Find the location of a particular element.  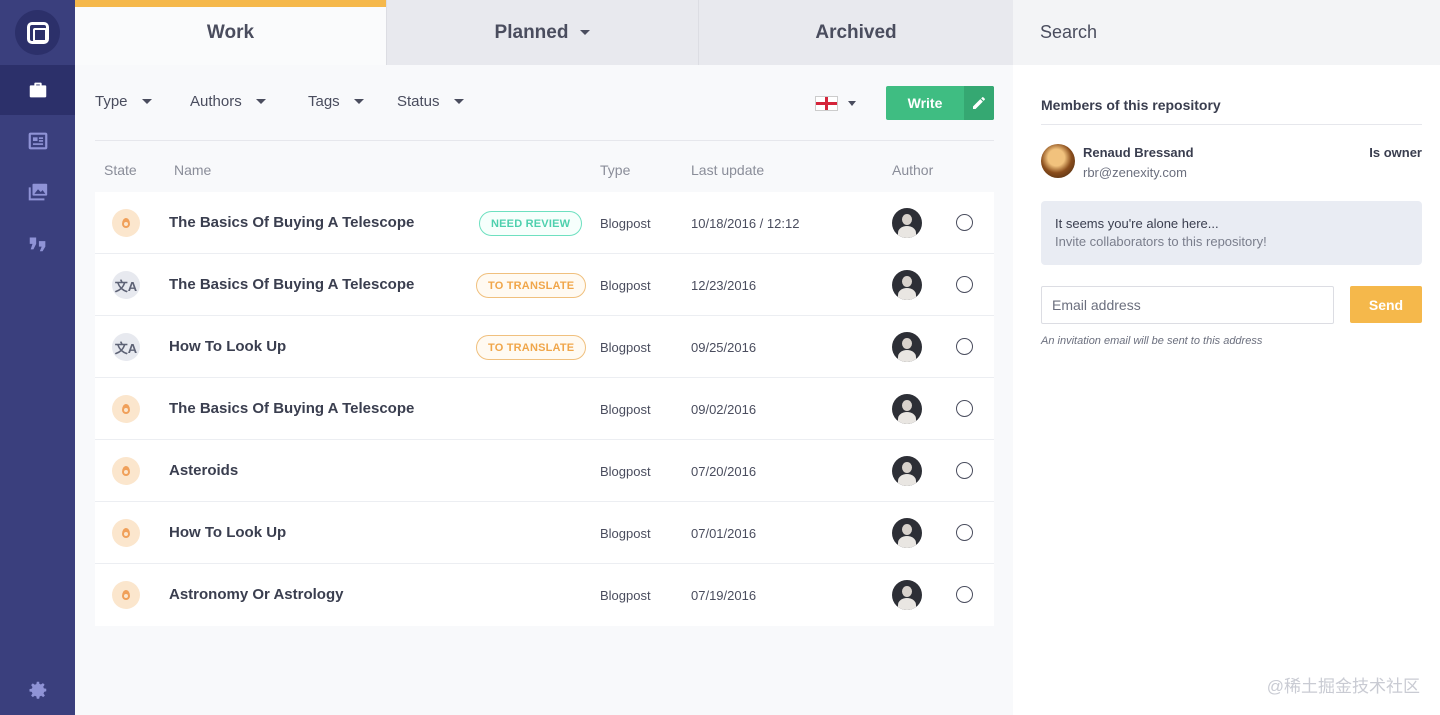

last-update: 07/19/2016 is located at coordinates (724, 595).